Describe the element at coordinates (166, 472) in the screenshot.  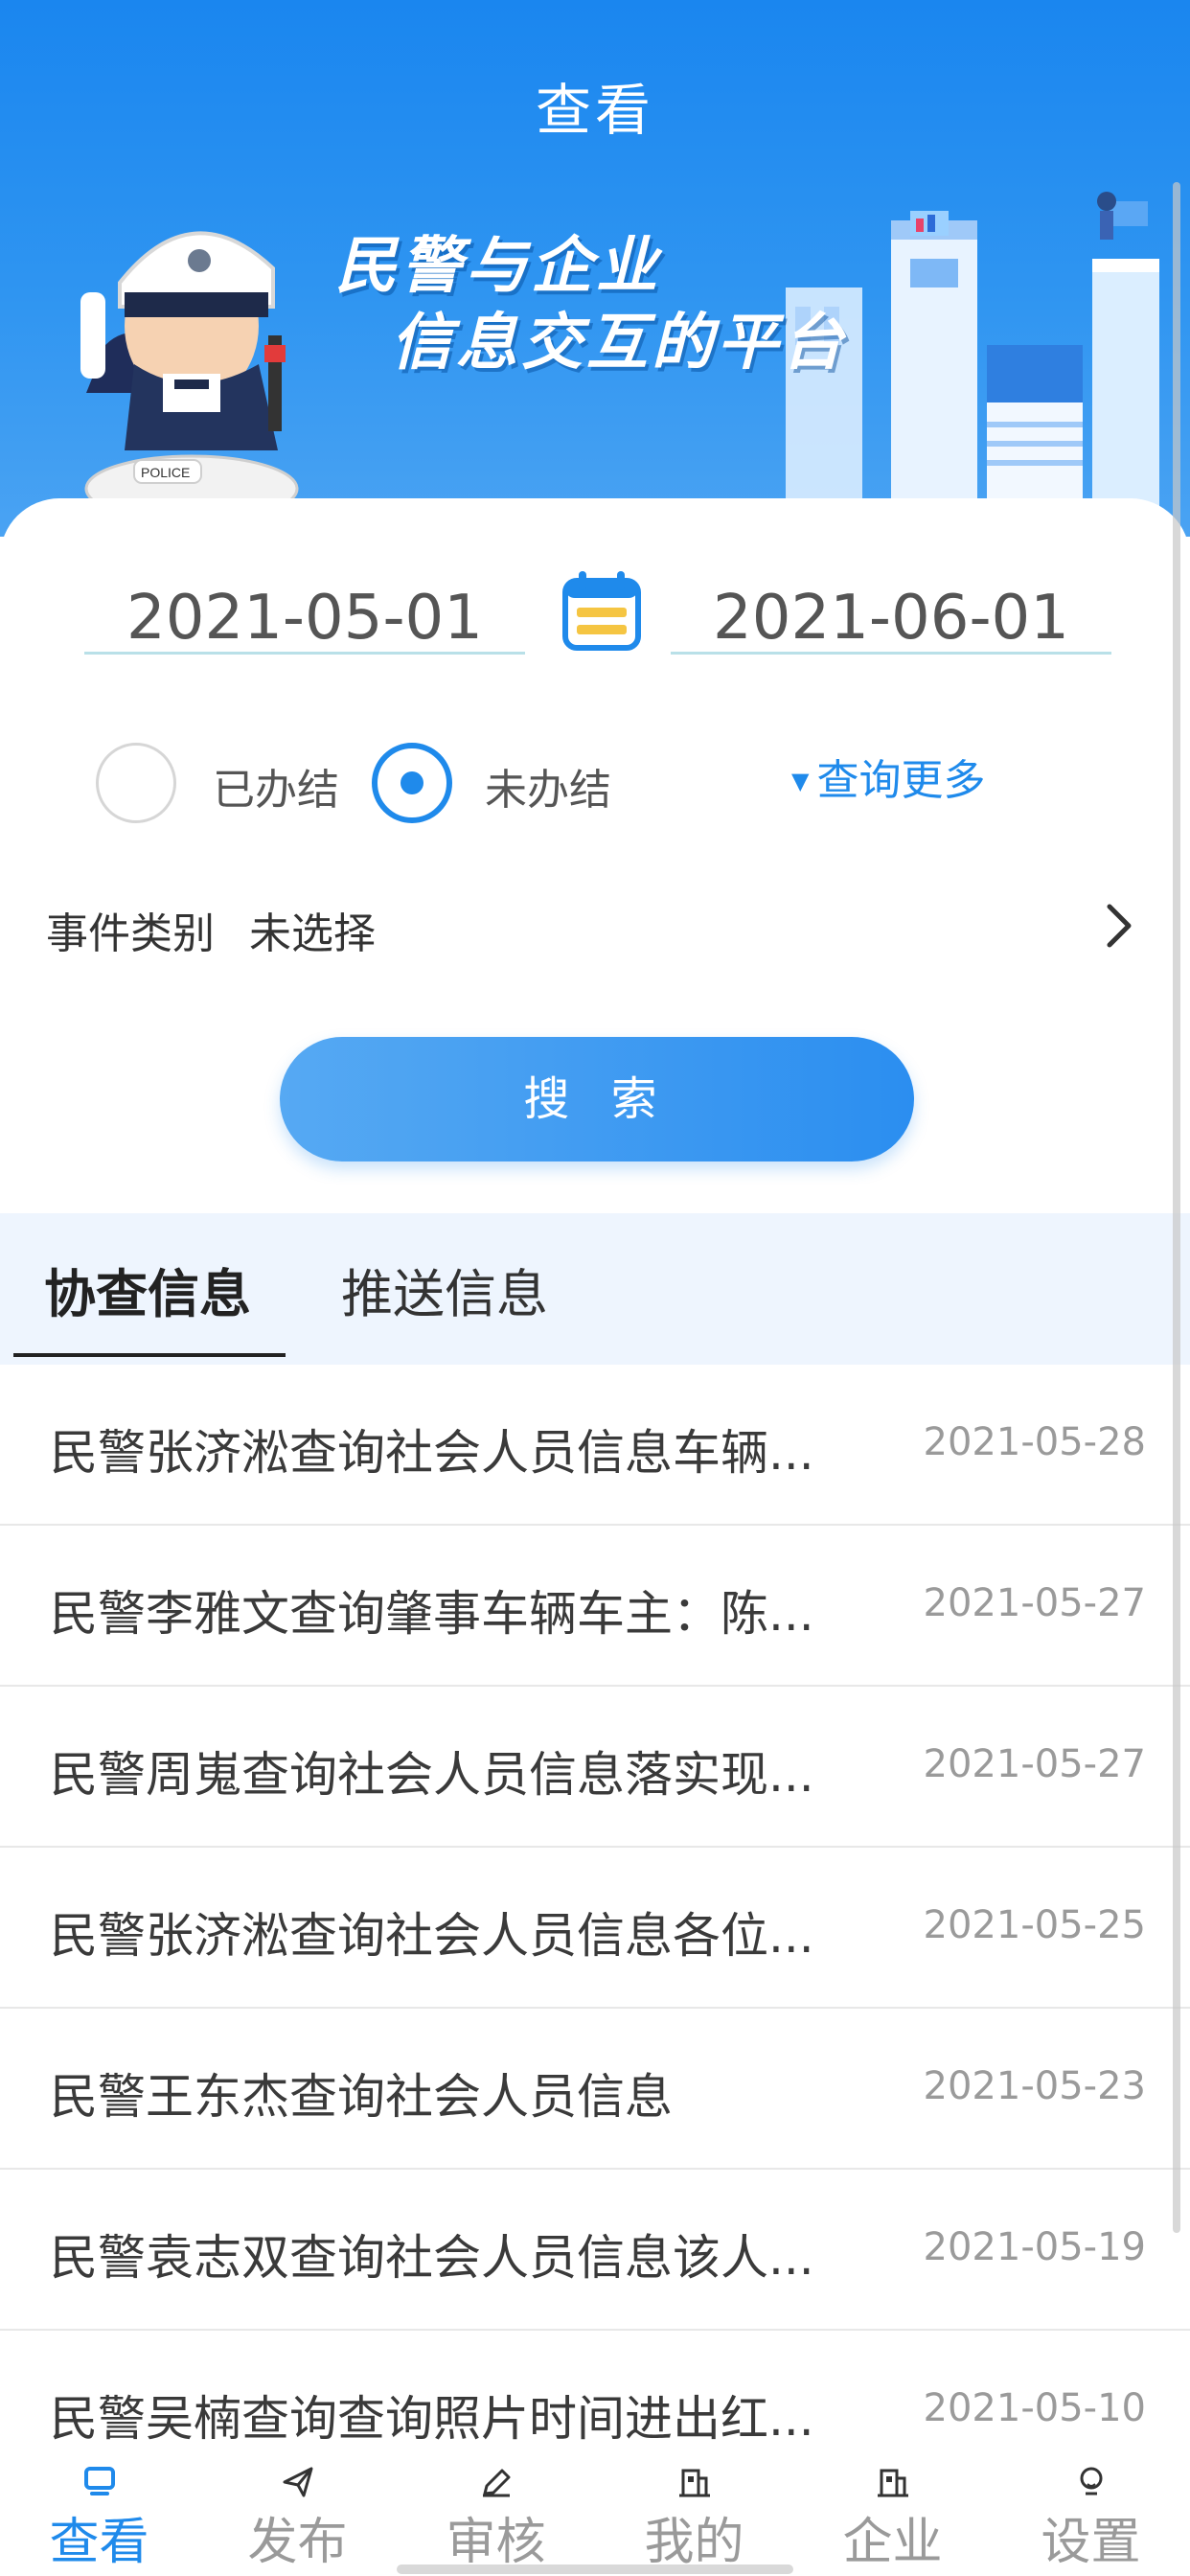
I see `police-badge-text: POLICE` at that location.